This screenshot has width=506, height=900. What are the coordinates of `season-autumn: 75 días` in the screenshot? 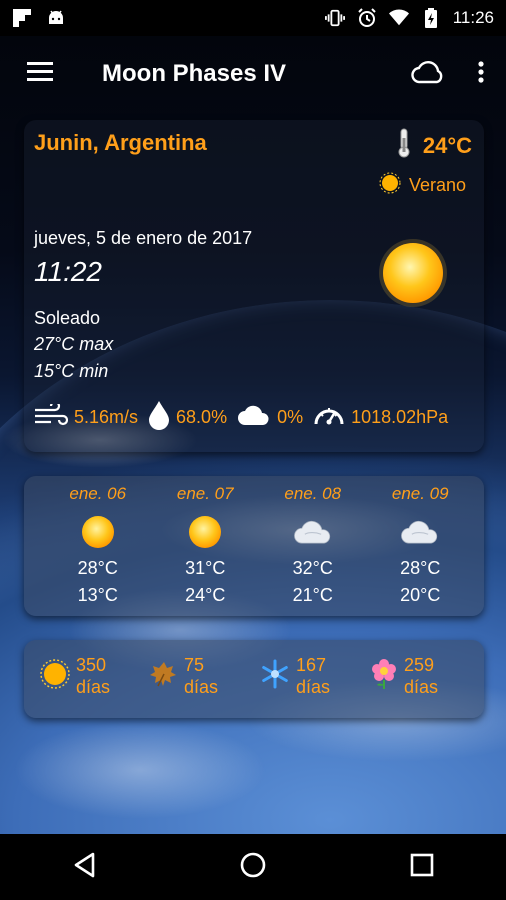 It's located at (205, 676).